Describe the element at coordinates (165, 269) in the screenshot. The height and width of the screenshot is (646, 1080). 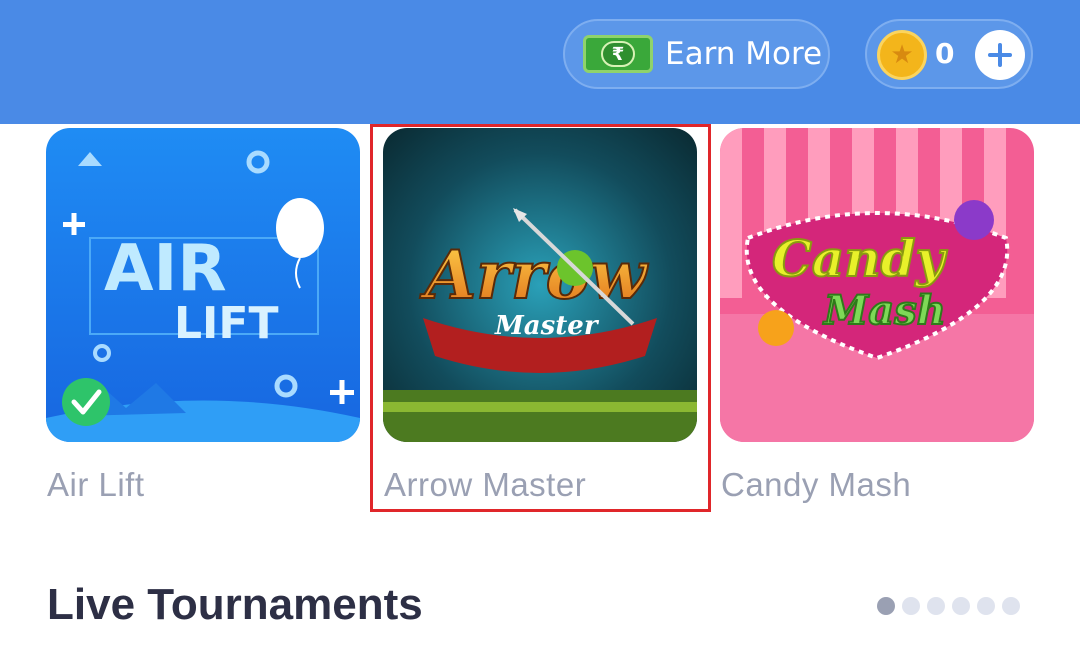
I see `art-text-air: AIR` at that location.